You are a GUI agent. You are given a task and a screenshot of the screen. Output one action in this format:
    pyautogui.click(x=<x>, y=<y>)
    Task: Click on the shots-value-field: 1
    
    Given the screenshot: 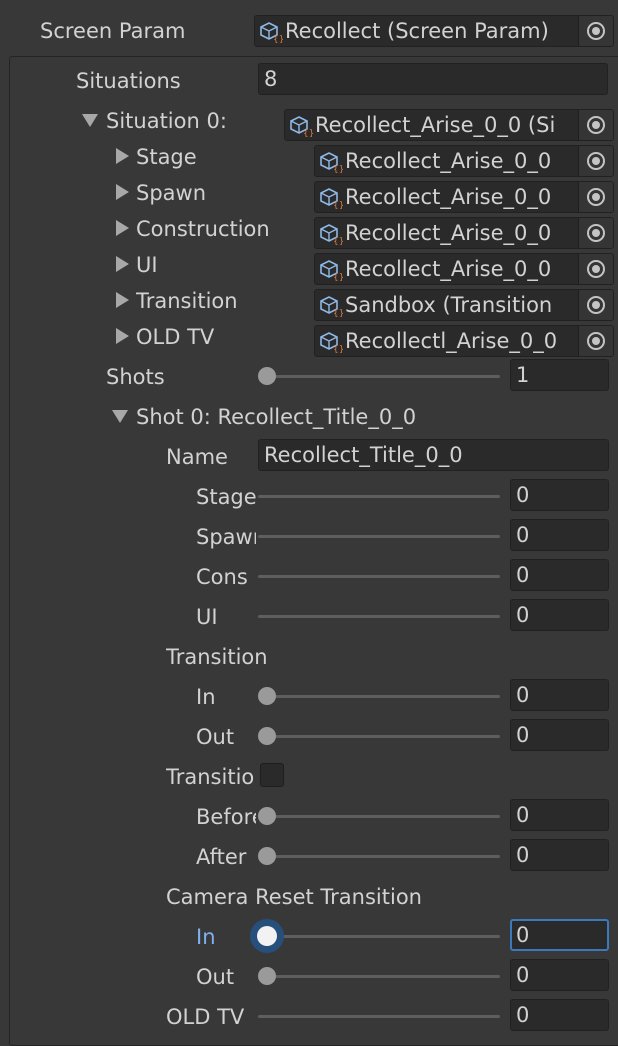 What is the action you would take?
    pyautogui.click(x=559, y=375)
    